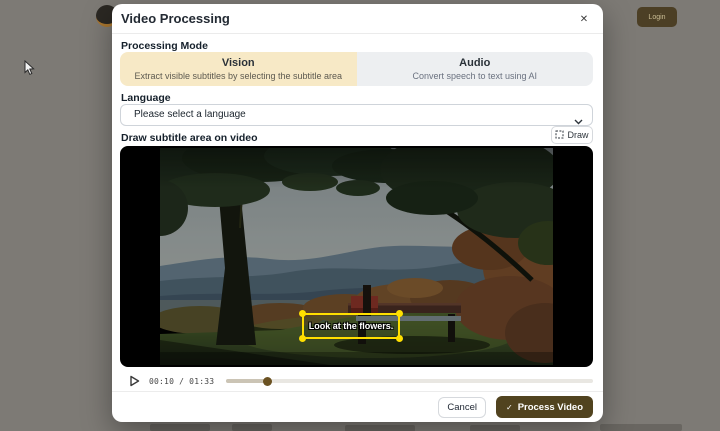 Image resolution: width=720 pixels, height=431 pixels. Describe the element at coordinates (238, 63) in the screenshot. I see `mode-option-title: Vision` at that location.